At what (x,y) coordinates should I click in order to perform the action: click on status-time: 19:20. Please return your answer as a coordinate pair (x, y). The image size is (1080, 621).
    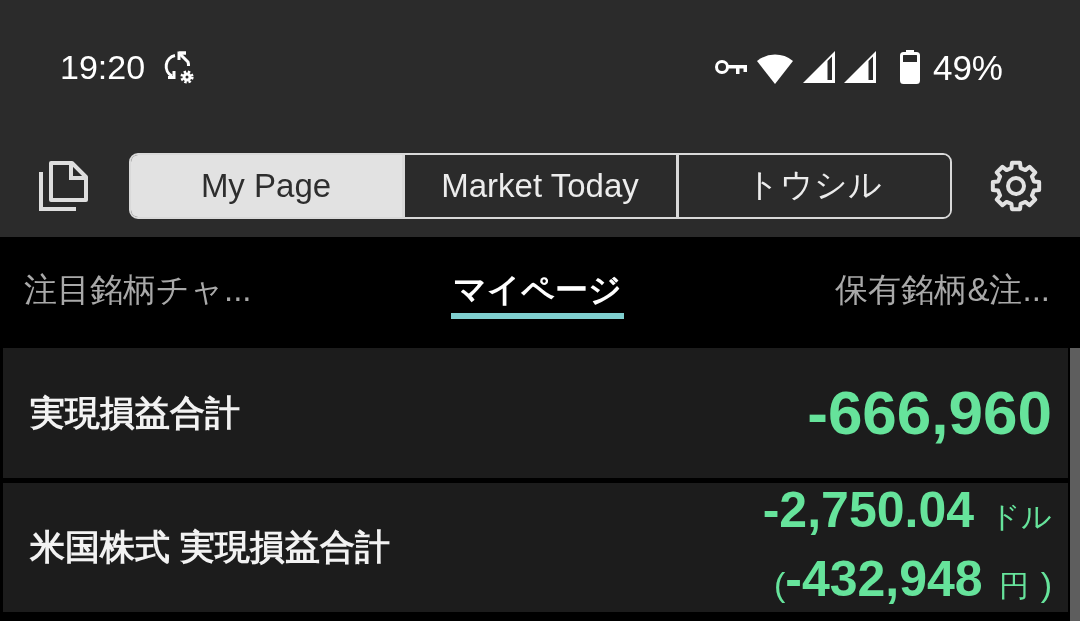
    Looking at the image, I should click on (103, 67).